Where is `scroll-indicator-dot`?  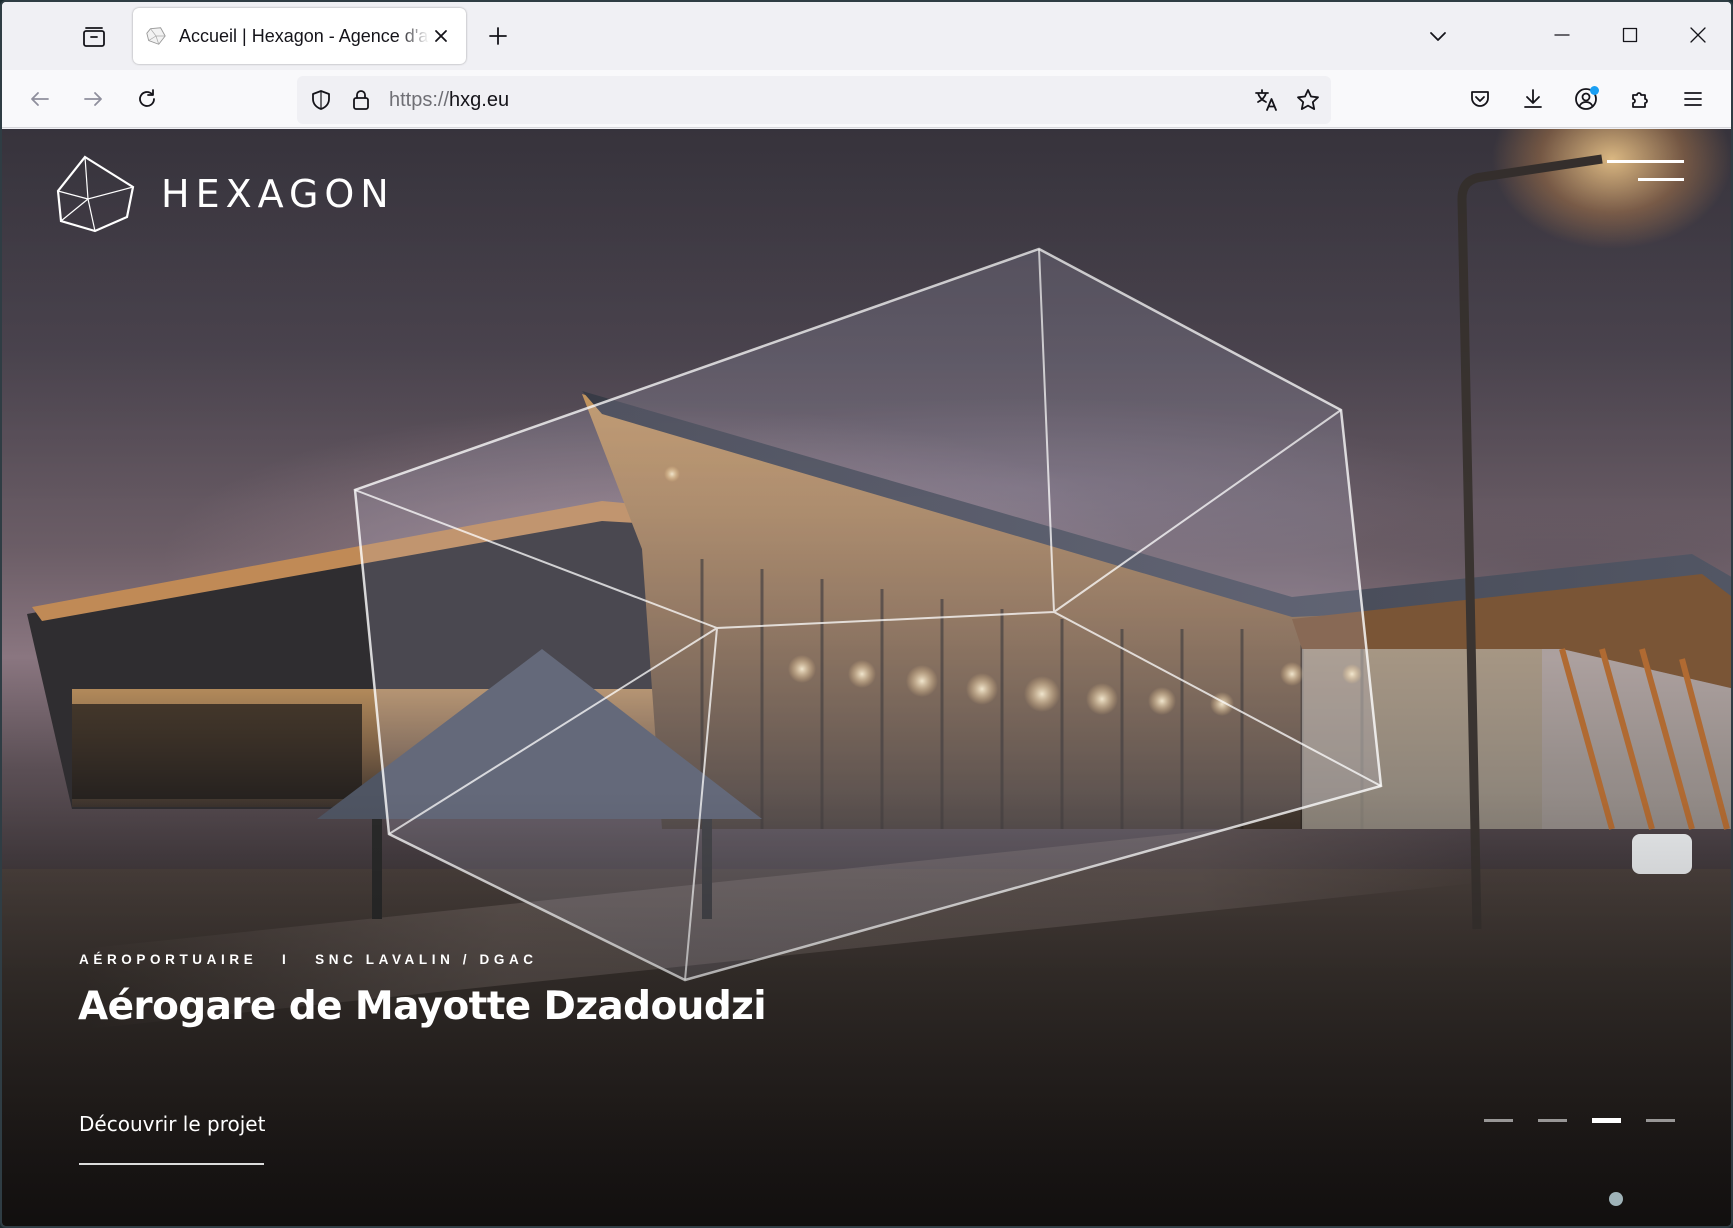
scroll-indicator-dot is located at coordinates (1616, 1199).